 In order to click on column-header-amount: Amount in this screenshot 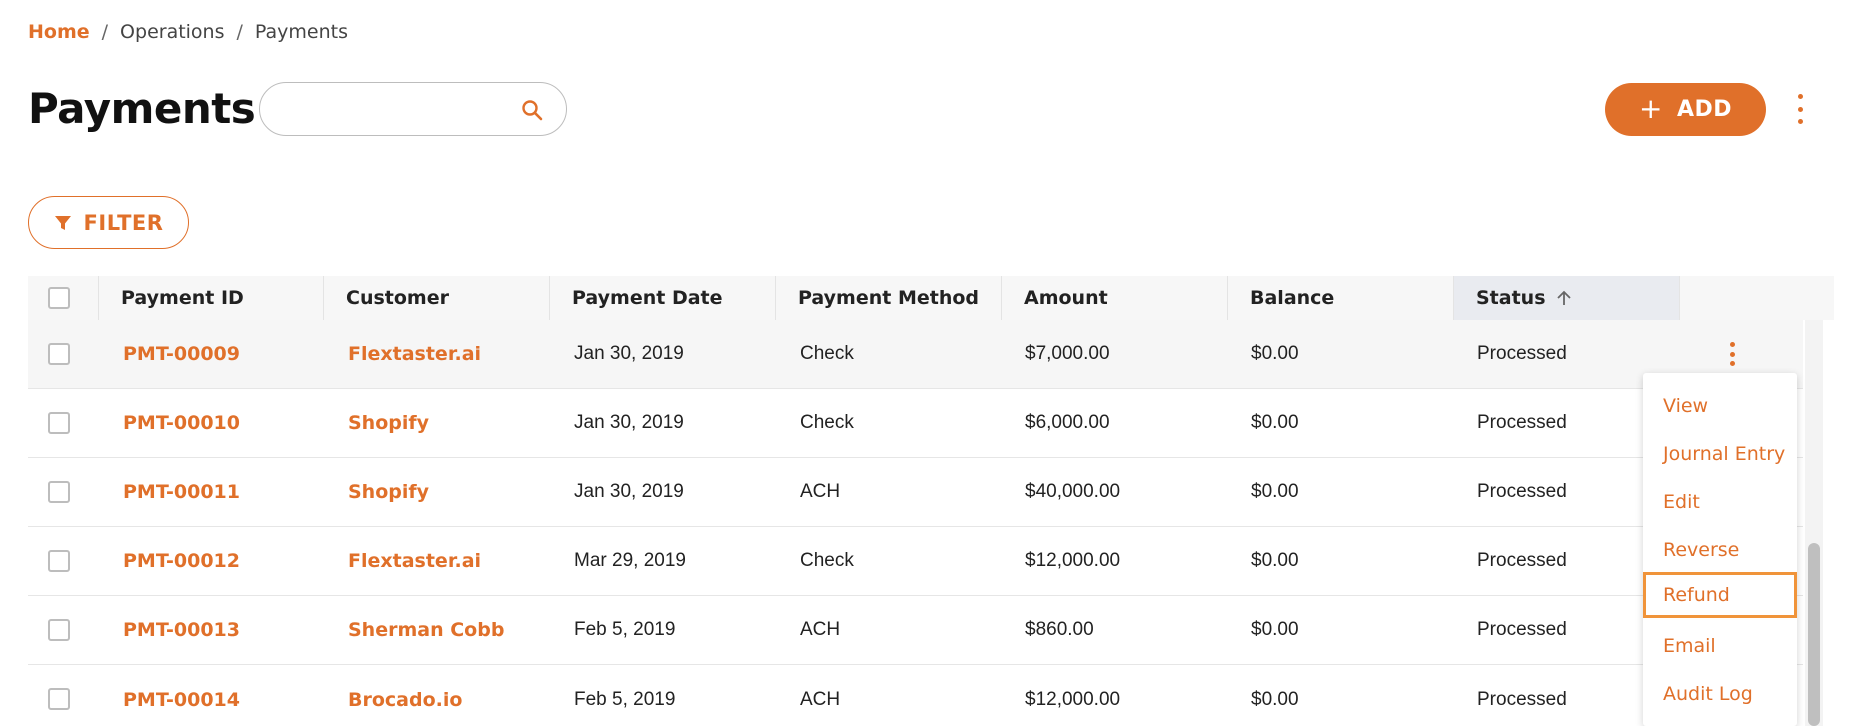, I will do `click(1115, 298)`.